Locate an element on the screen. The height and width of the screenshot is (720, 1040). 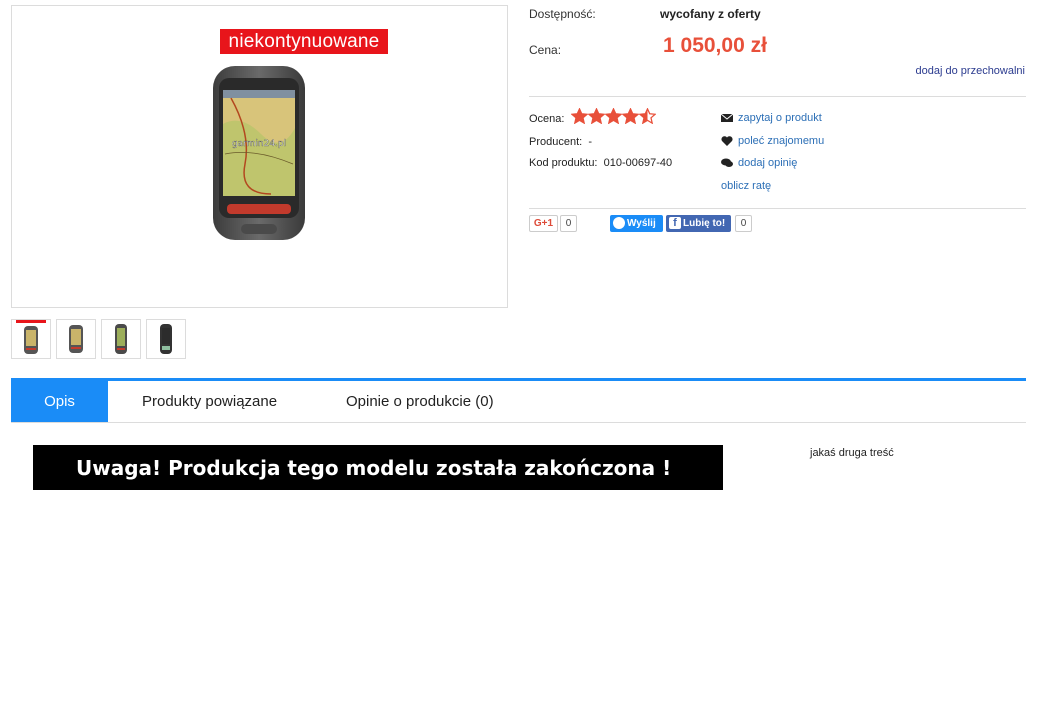
ask-about-product-link: zapytaj o produkt is located at coordinates (771, 118).